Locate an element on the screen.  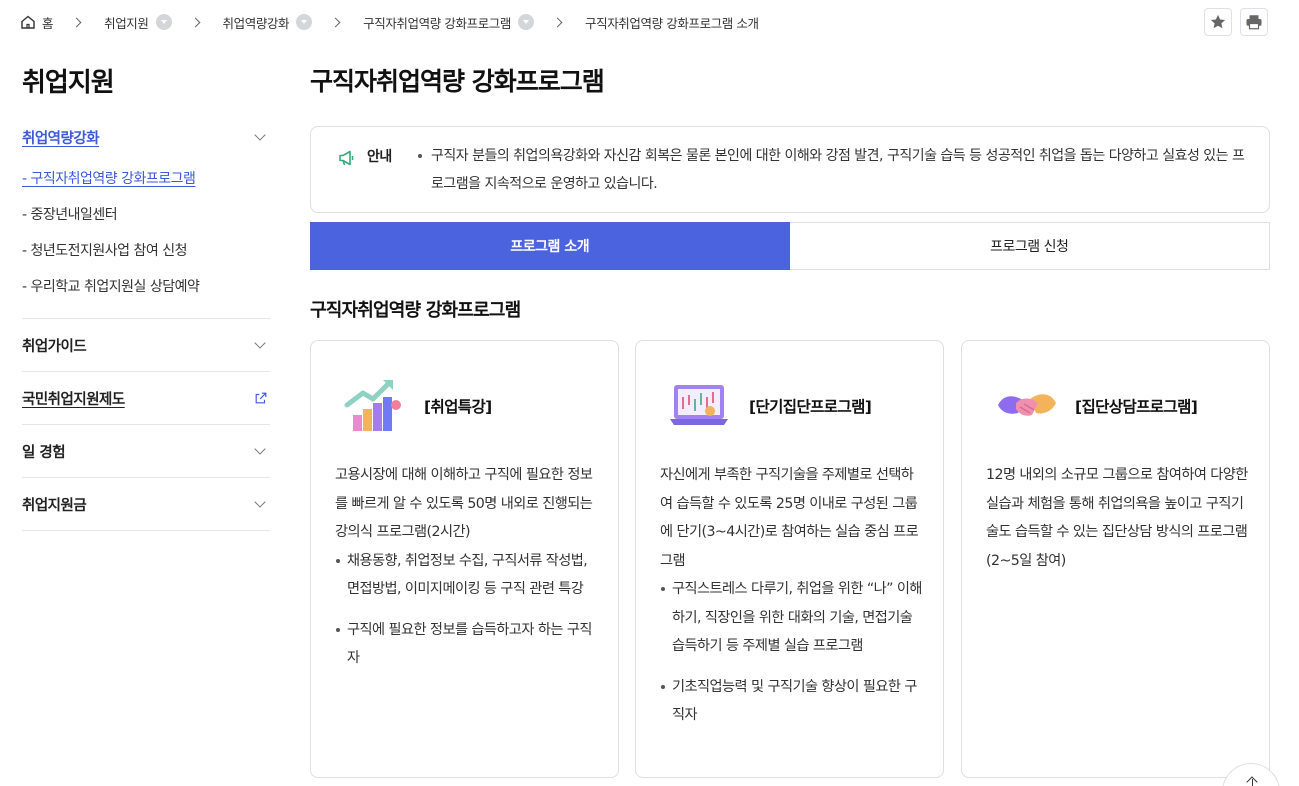
tab-program-apply: 프로그램 신청 is located at coordinates (1030, 246).